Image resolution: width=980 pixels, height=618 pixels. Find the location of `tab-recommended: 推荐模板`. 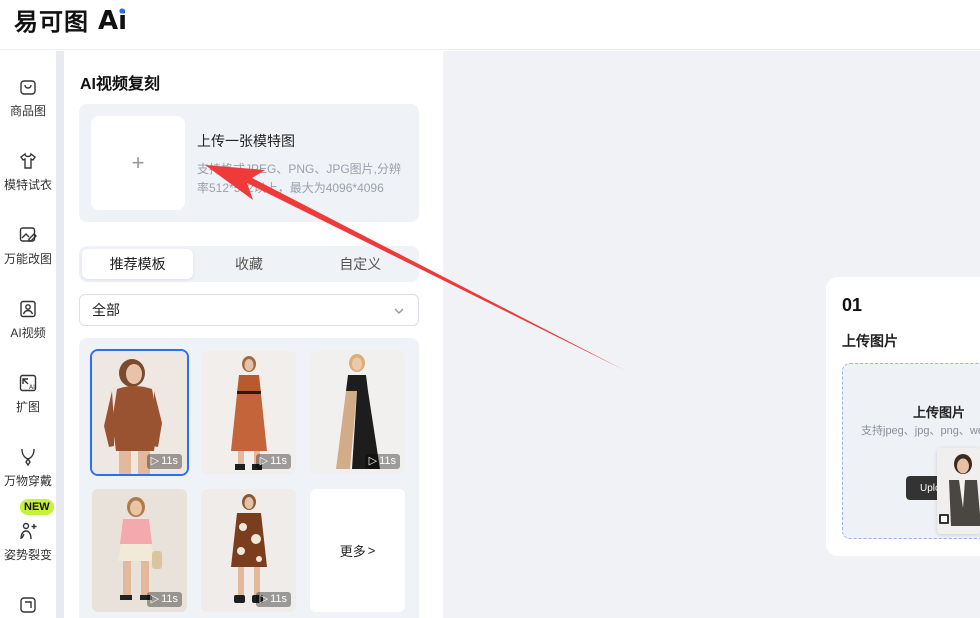

tab-recommended: 推荐模板 is located at coordinates (138, 264).